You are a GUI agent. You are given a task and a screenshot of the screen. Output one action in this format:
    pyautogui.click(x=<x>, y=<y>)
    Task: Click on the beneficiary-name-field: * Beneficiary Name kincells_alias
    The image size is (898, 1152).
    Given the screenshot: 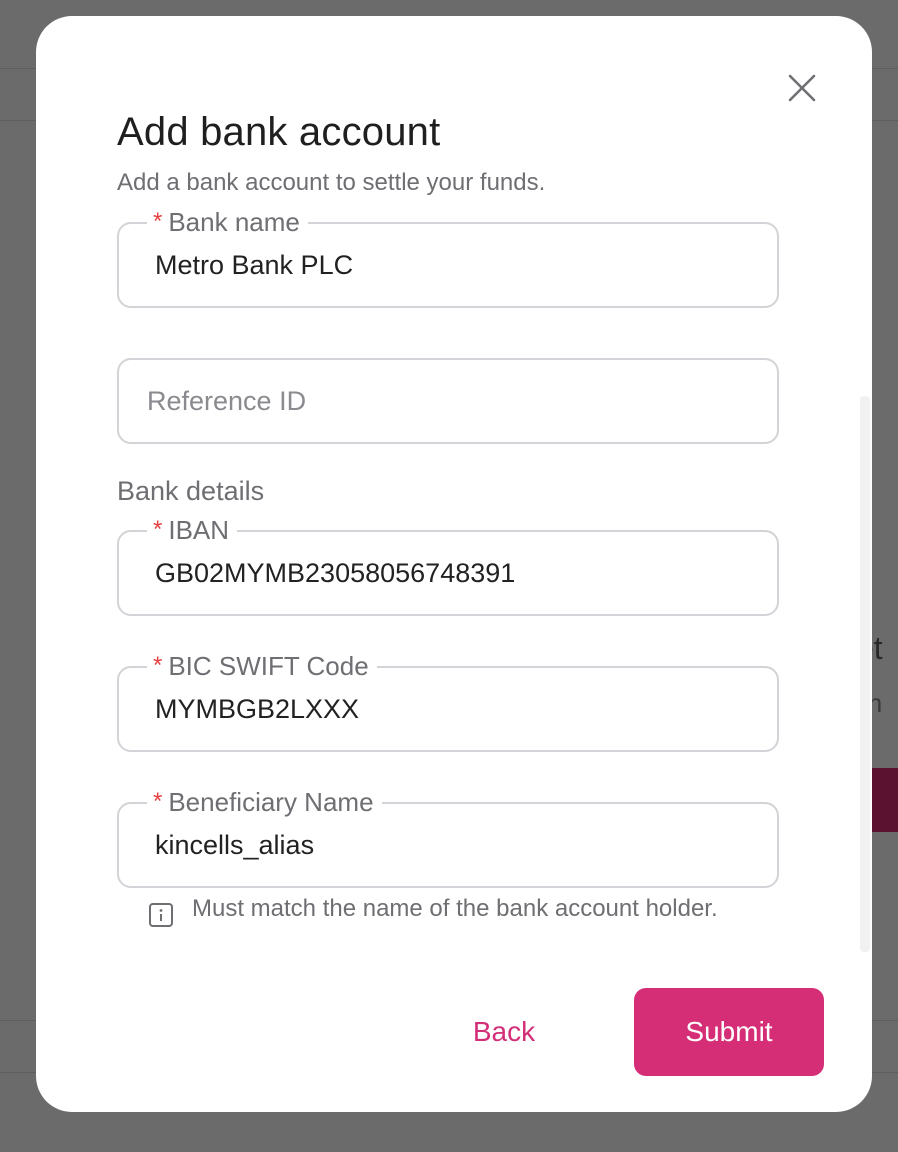 What is the action you would take?
    pyautogui.click(x=448, y=835)
    